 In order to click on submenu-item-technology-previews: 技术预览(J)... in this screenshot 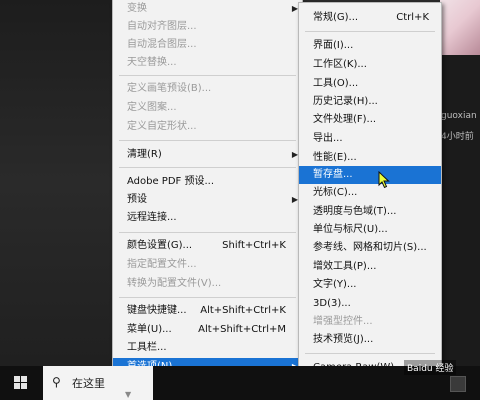, I will do `click(370, 340)`.